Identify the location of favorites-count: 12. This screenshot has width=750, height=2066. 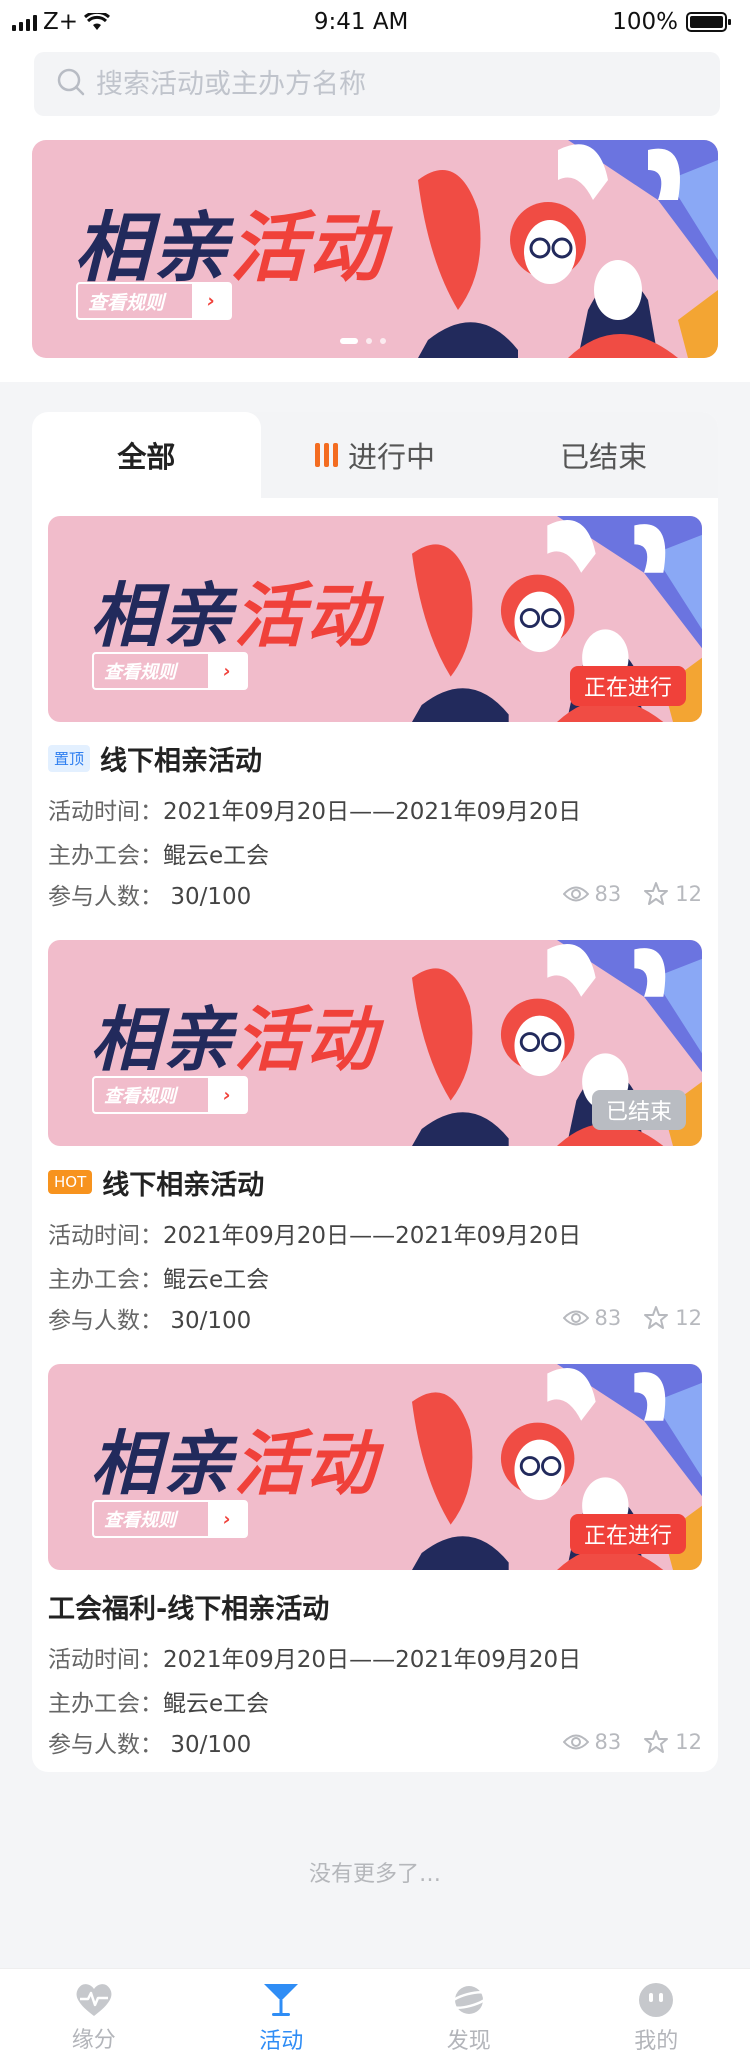
(688, 1318).